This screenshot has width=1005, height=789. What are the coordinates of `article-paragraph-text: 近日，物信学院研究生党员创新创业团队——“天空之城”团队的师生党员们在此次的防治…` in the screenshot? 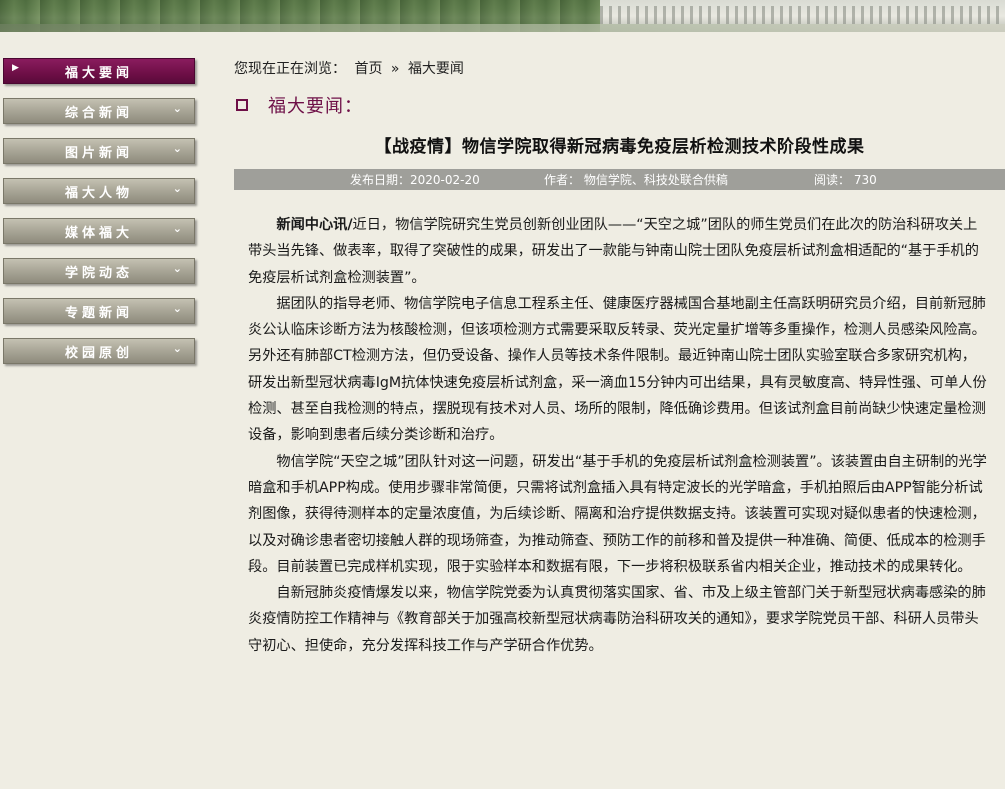 It's located at (613, 251).